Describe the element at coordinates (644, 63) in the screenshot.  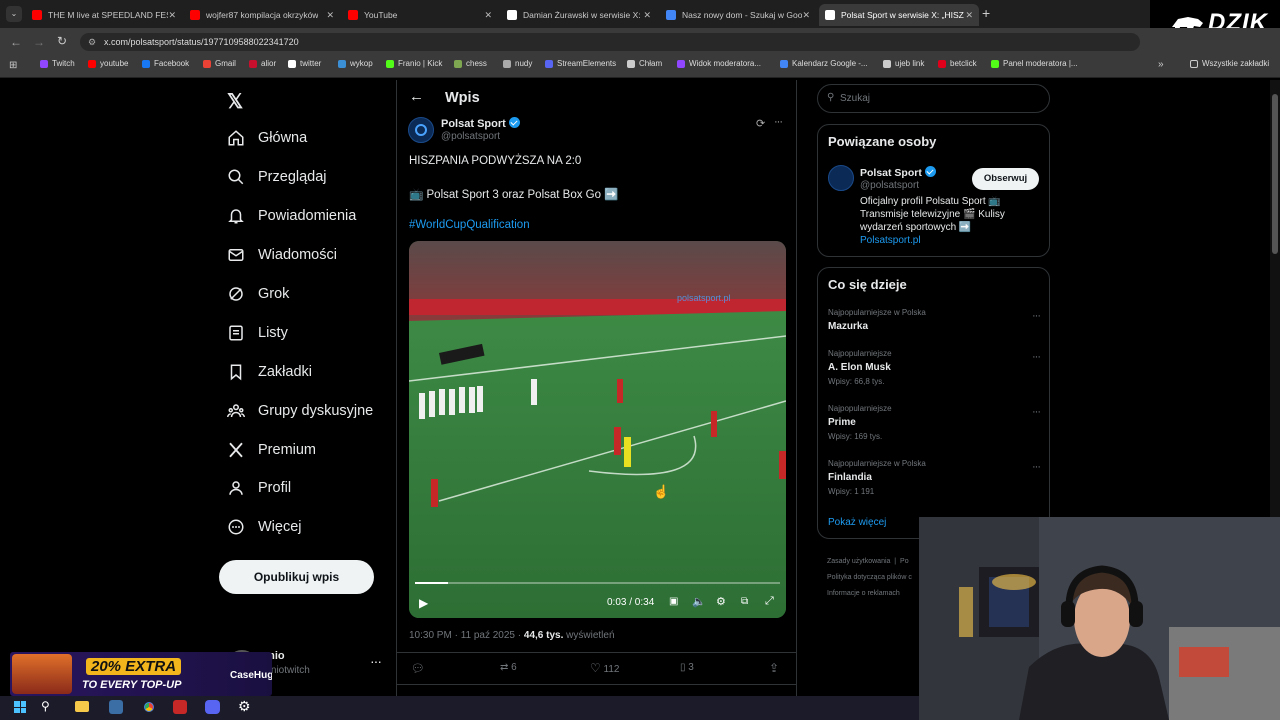
I see `bookmark-item: Chłam` at that location.